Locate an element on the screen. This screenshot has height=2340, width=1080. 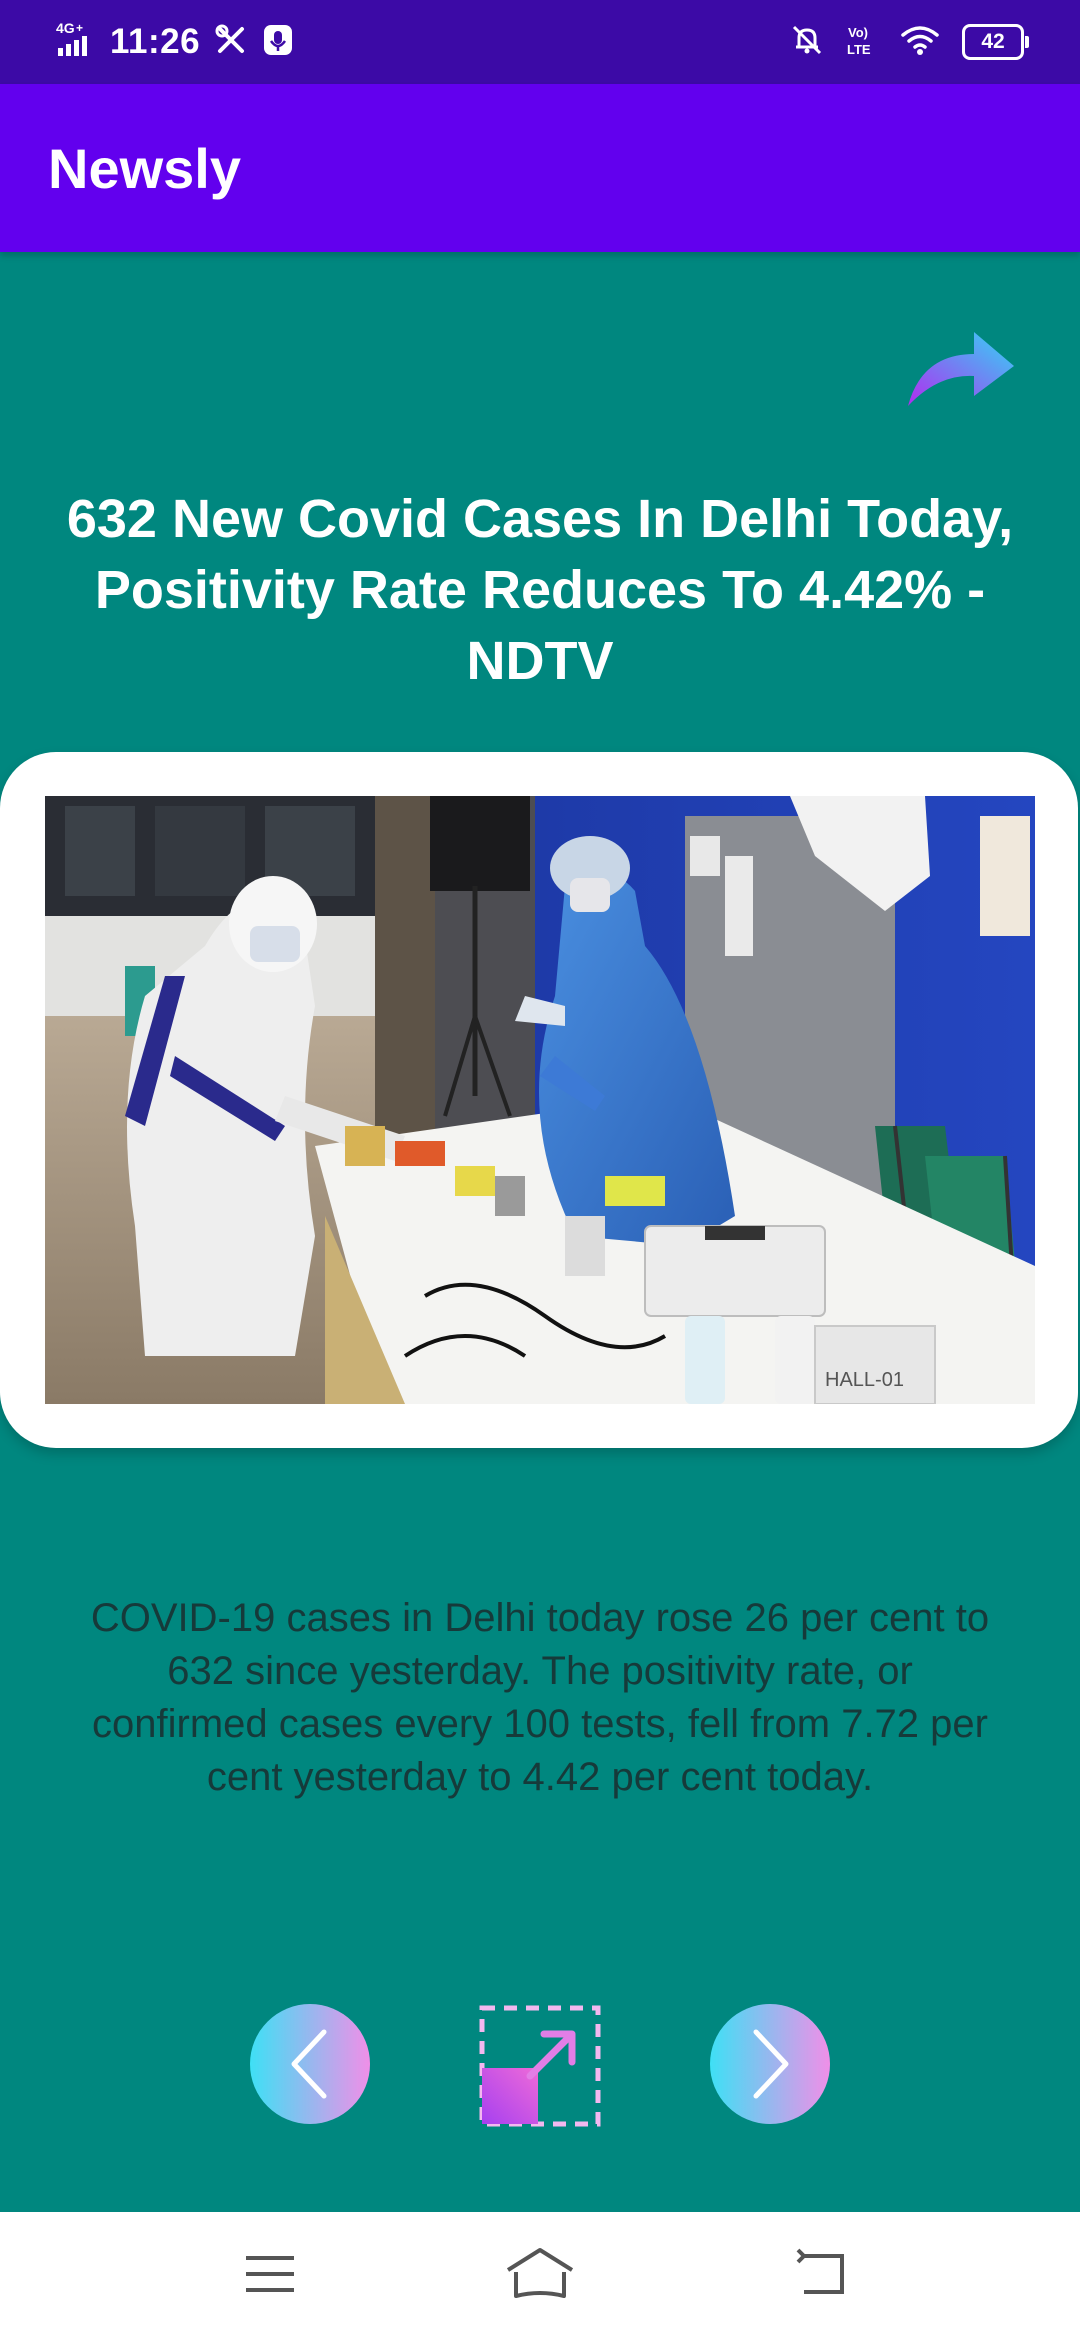
volte-icon: Vo) LTE is located at coordinates (862, 42).